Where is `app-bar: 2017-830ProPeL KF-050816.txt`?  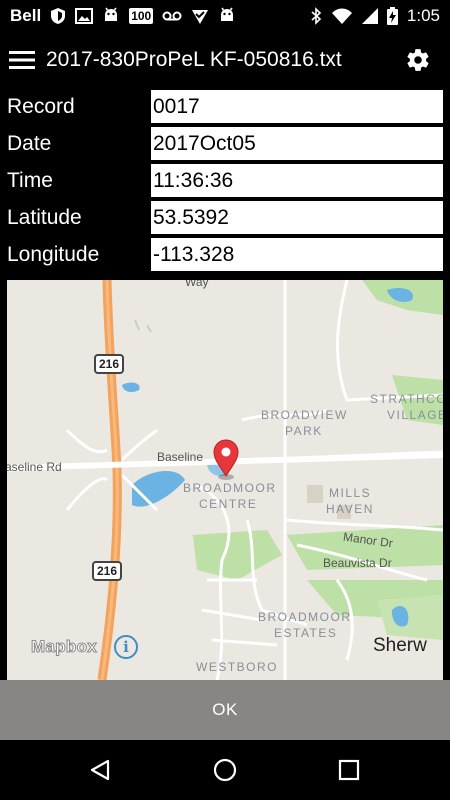 app-bar: 2017-830ProPeL KF-050816.txt is located at coordinates (225, 60).